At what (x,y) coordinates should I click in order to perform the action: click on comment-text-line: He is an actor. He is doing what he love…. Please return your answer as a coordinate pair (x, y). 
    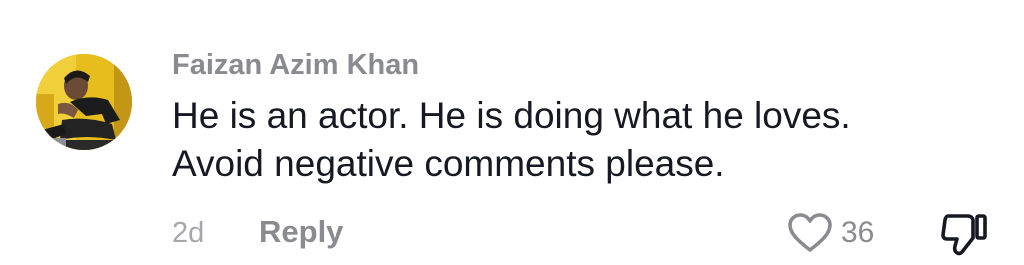
    Looking at the image, I should click on (511, 115).